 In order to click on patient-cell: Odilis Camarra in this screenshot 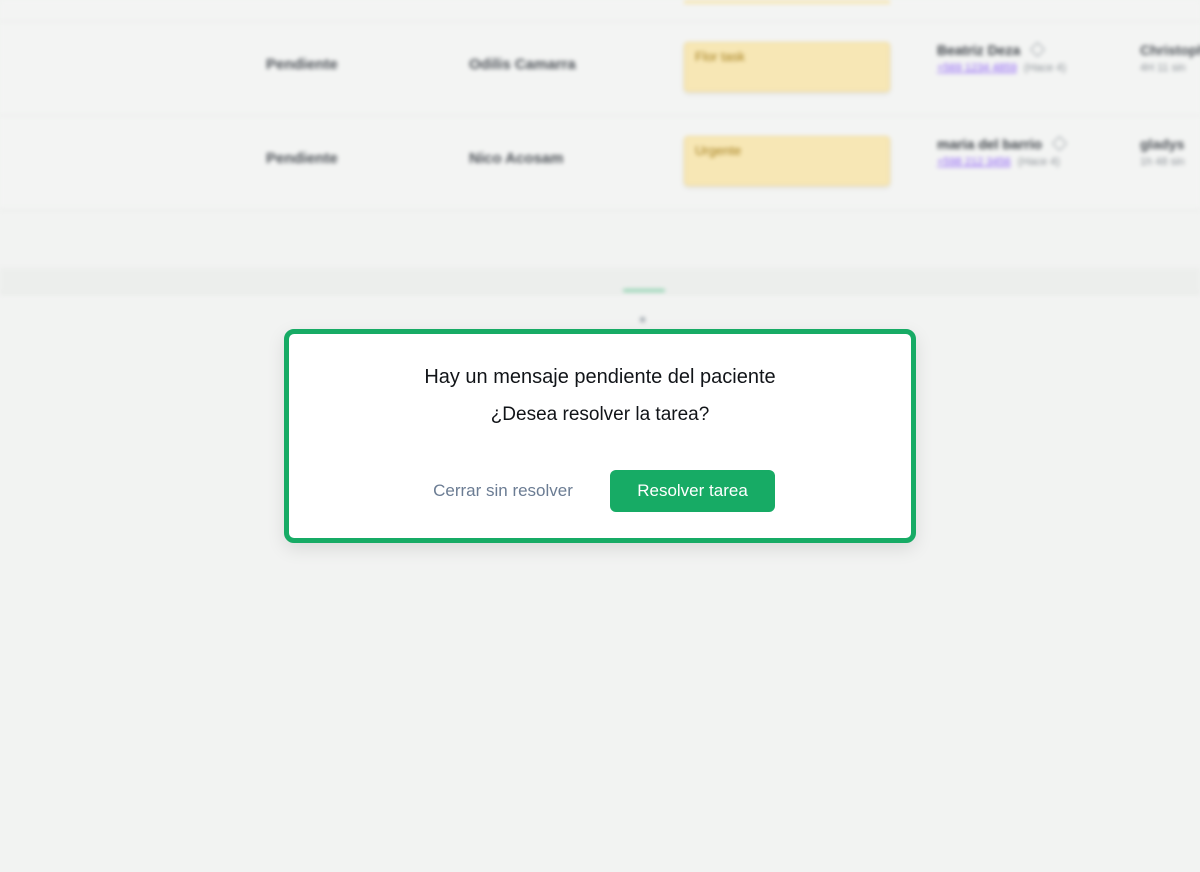, I will do `click(522, 64)`.